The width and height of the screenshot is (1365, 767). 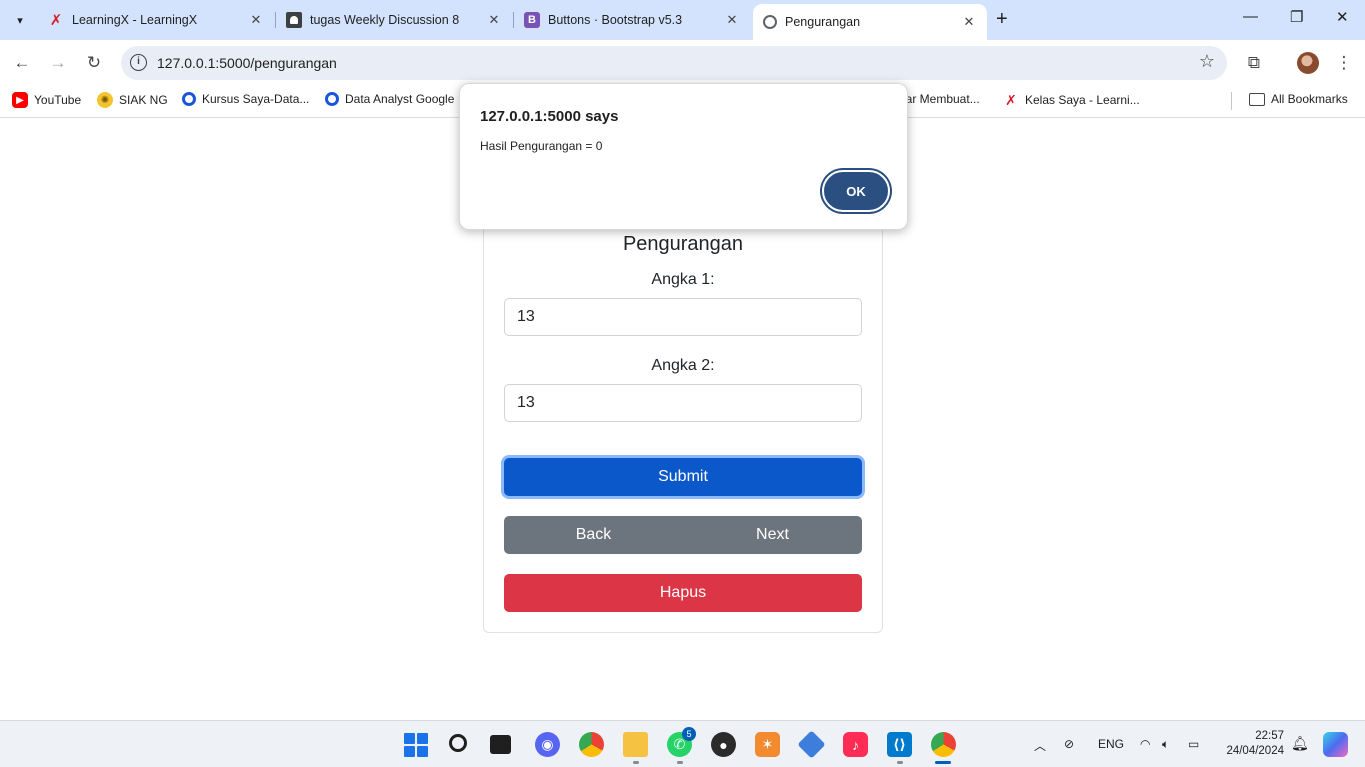 I want to click on back-arrow-icon: ←, so click(x=22, y=63).